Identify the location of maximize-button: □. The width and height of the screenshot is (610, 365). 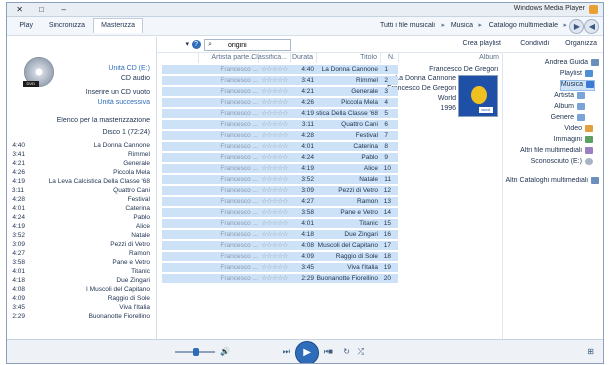
(42, 9).